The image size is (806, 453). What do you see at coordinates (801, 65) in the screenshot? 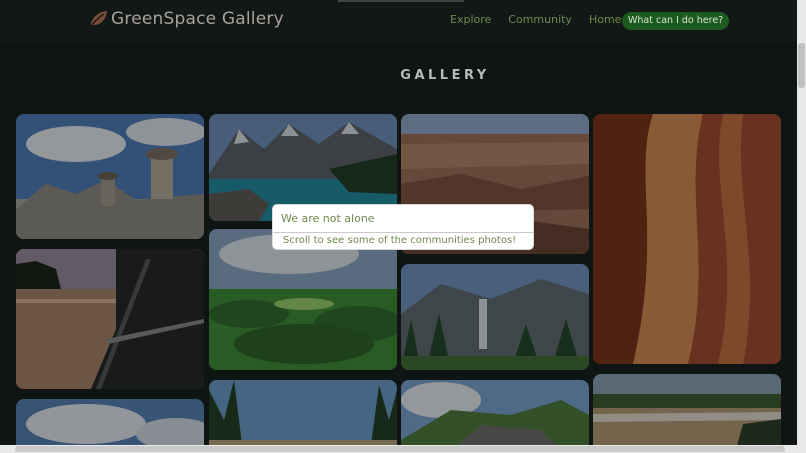
I see `vertical-scroll-thumb` at bounding box center [801, 65].